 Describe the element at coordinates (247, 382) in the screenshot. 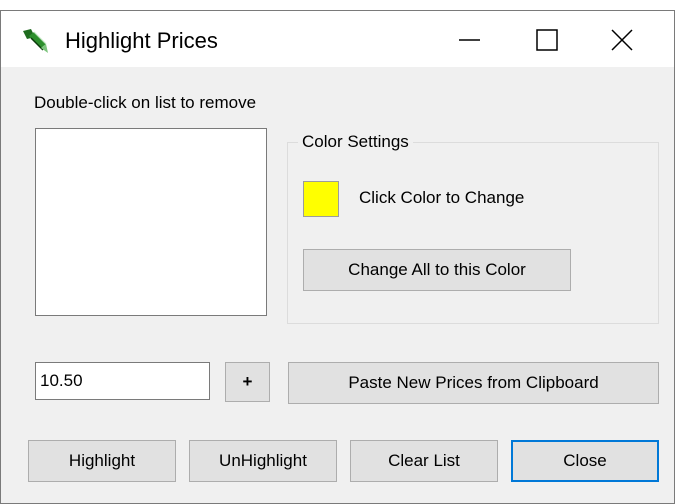

I see `add-price-button: +` at that location.